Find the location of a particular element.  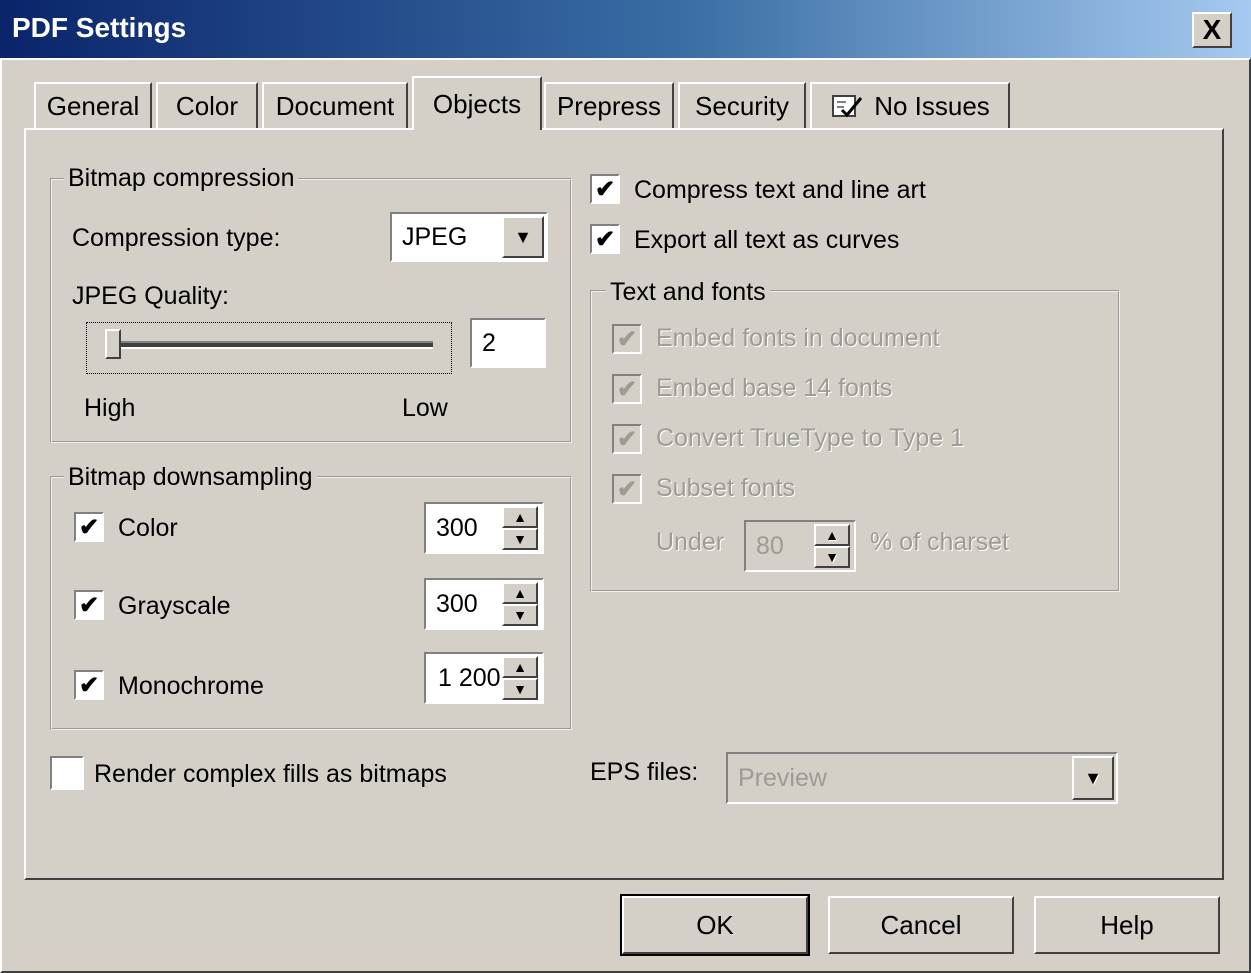

color-stepper: ▲ ▼ is located at coordinates (520, 528).